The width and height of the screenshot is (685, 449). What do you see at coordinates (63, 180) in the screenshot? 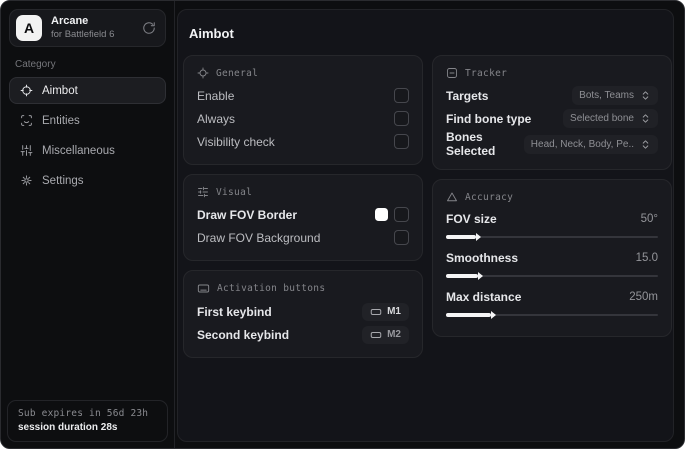
I see `sidebar-item-label: Settings` at bounding box center [63, 180].